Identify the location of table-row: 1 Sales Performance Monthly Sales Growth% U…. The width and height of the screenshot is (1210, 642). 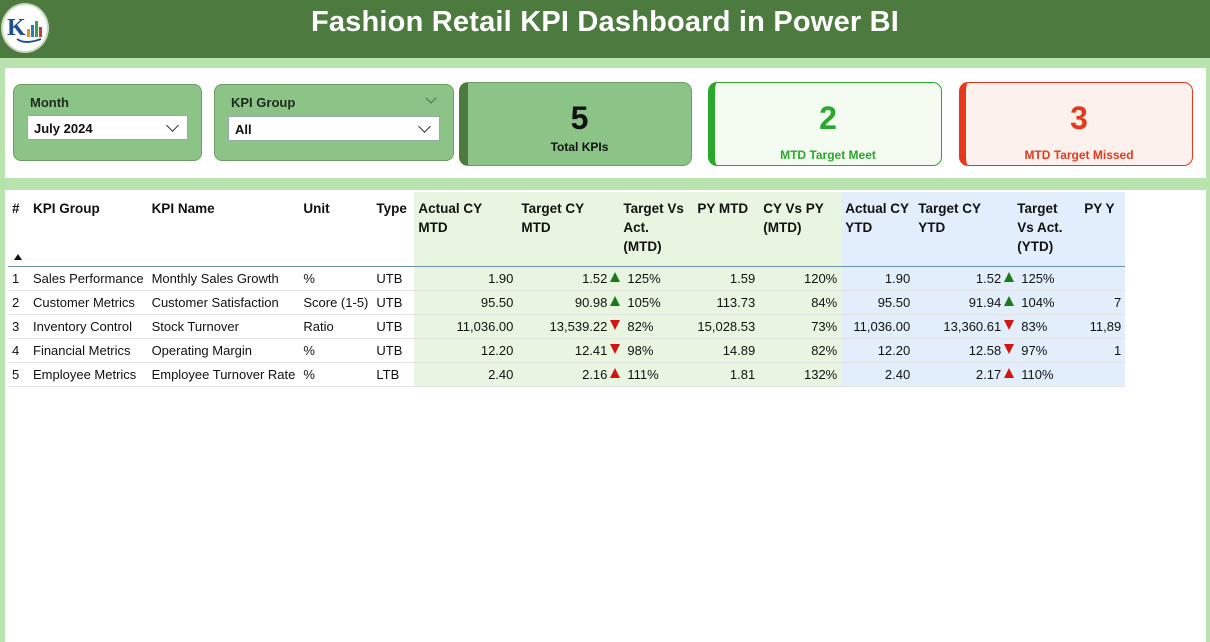
(567, 278).